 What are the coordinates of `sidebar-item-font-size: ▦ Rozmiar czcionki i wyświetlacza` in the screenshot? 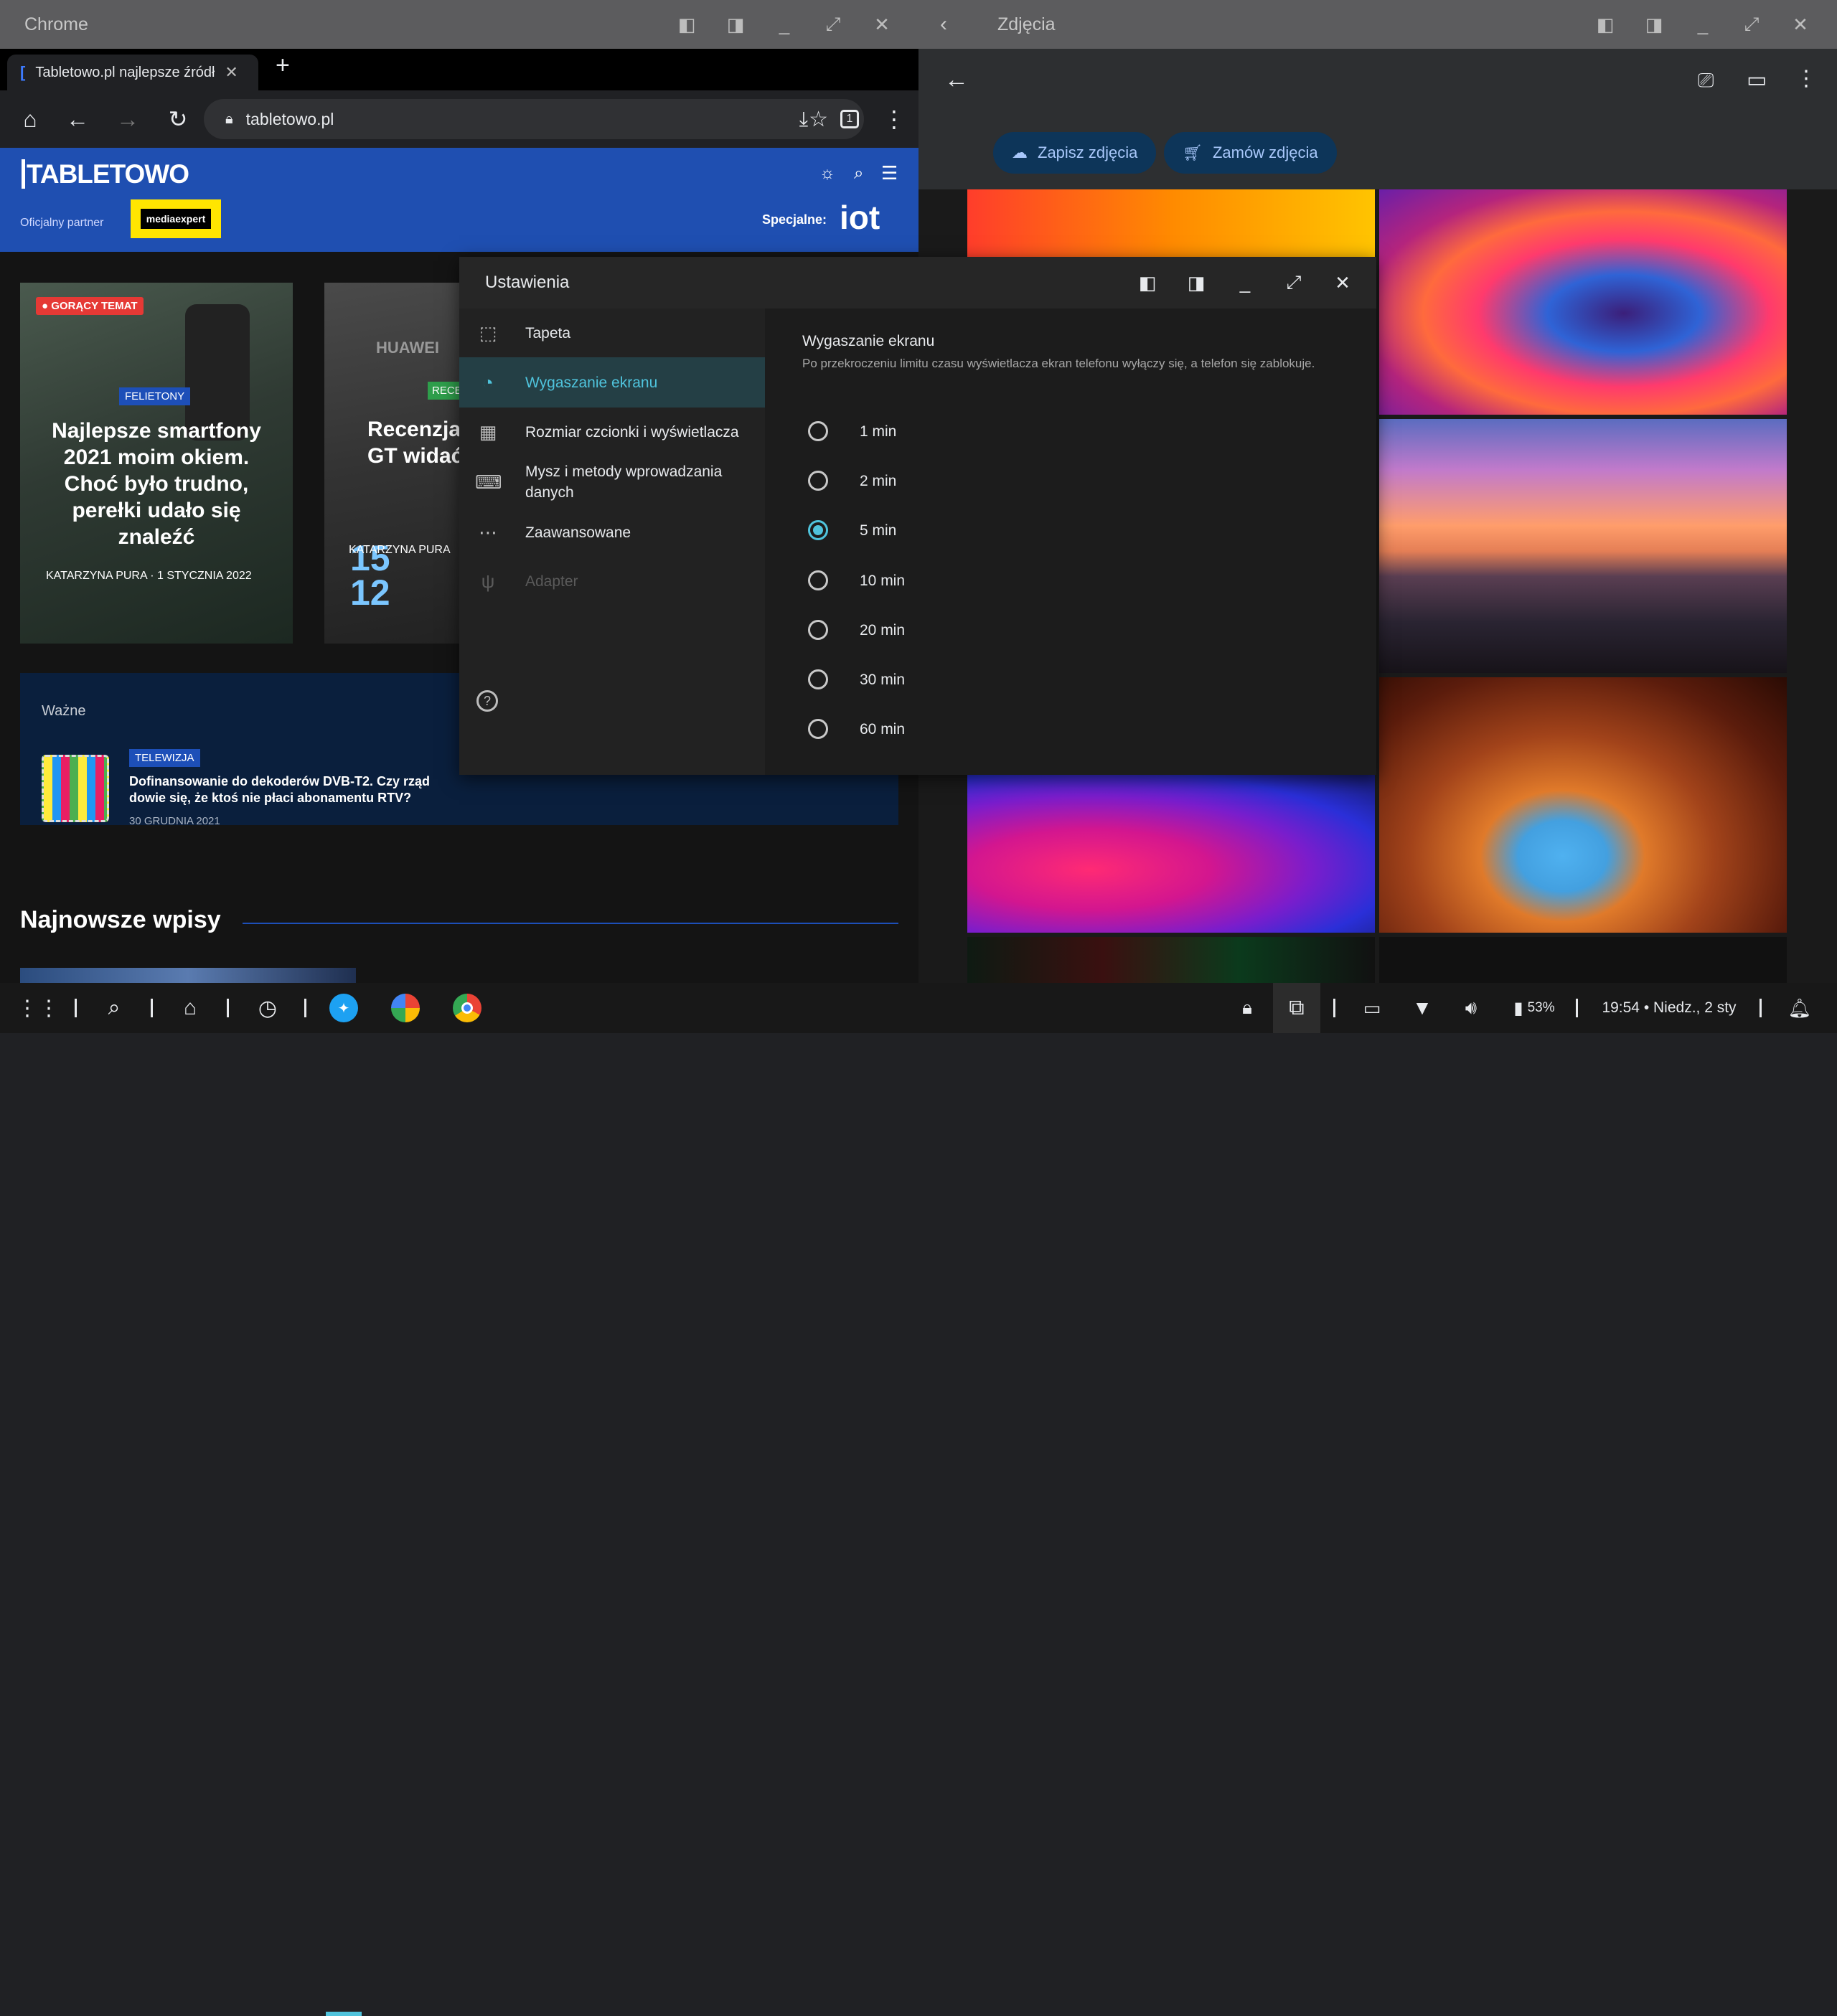 It's located at (612, 432).